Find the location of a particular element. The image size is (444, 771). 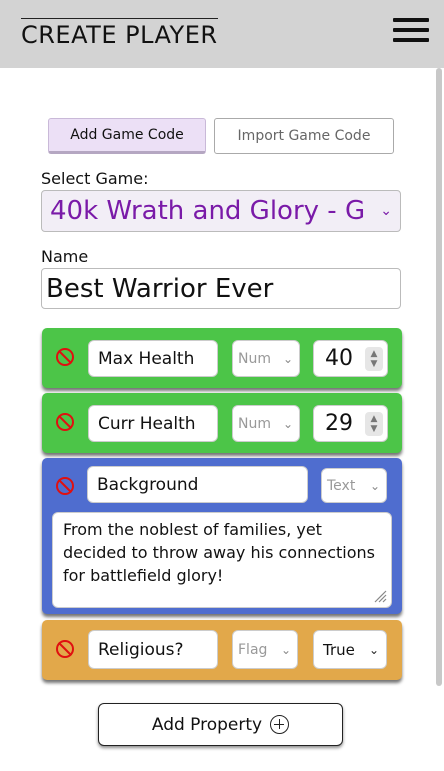

property-card-curr-health: Curr Health Num ⌄ 29 ▲ ▼ is located at coordinates (222, 423).